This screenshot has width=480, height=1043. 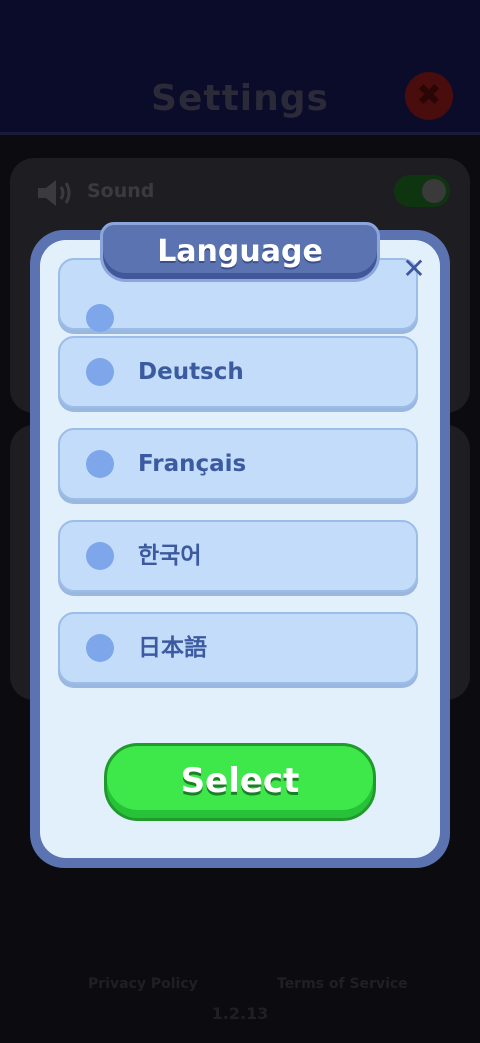 What do you see at coordinates (238, 556) in the screenshot?
I see `language-option-korean: 한국어` at bounding box center [238, 556].